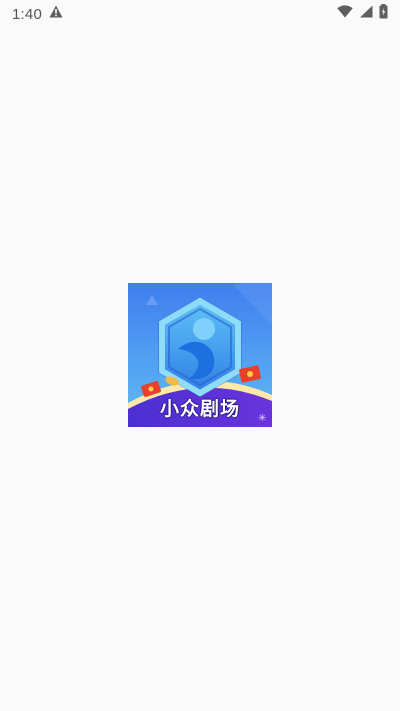  I want to click on status-left: 1:40, so click(37, 14).